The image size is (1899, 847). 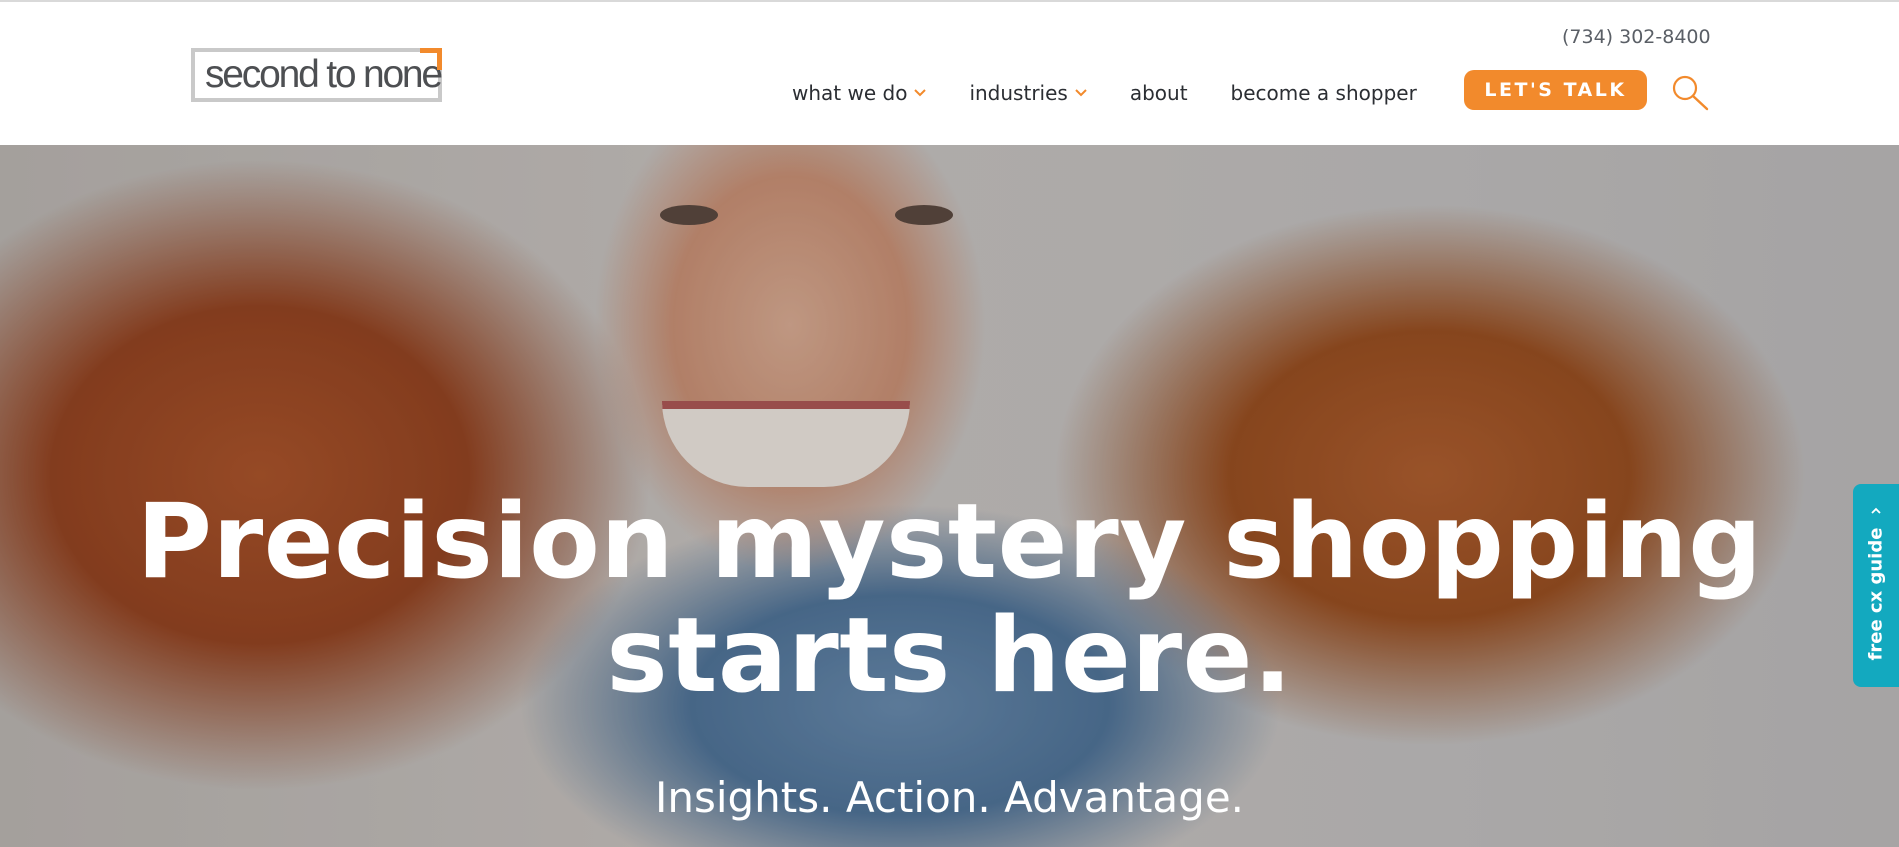 What do you see at coordinates (1636, 37) in the screenshot?
I see `phone-number: (734) 302-8400` at bounding box center [1636, 37].